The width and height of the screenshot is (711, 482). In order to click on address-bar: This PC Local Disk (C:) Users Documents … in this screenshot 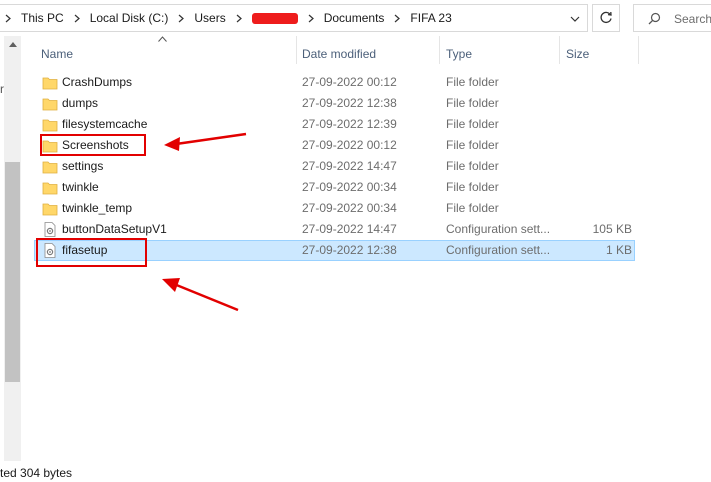, I will do `click(294, 18)`.